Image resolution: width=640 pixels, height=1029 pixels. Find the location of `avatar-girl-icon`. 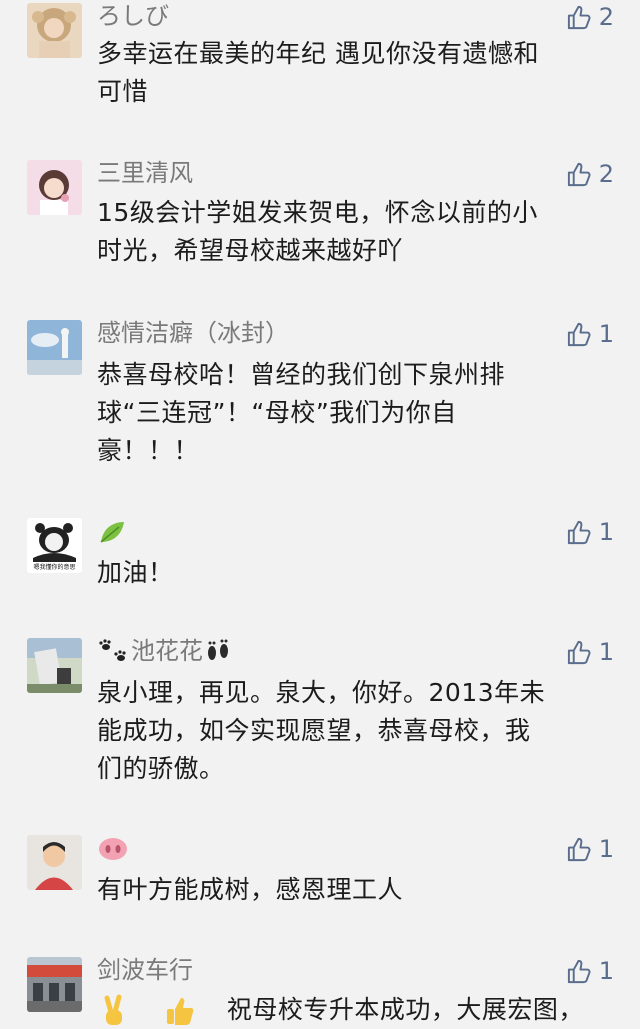

avatar-girl-icon is located at coordinates (54, 187).